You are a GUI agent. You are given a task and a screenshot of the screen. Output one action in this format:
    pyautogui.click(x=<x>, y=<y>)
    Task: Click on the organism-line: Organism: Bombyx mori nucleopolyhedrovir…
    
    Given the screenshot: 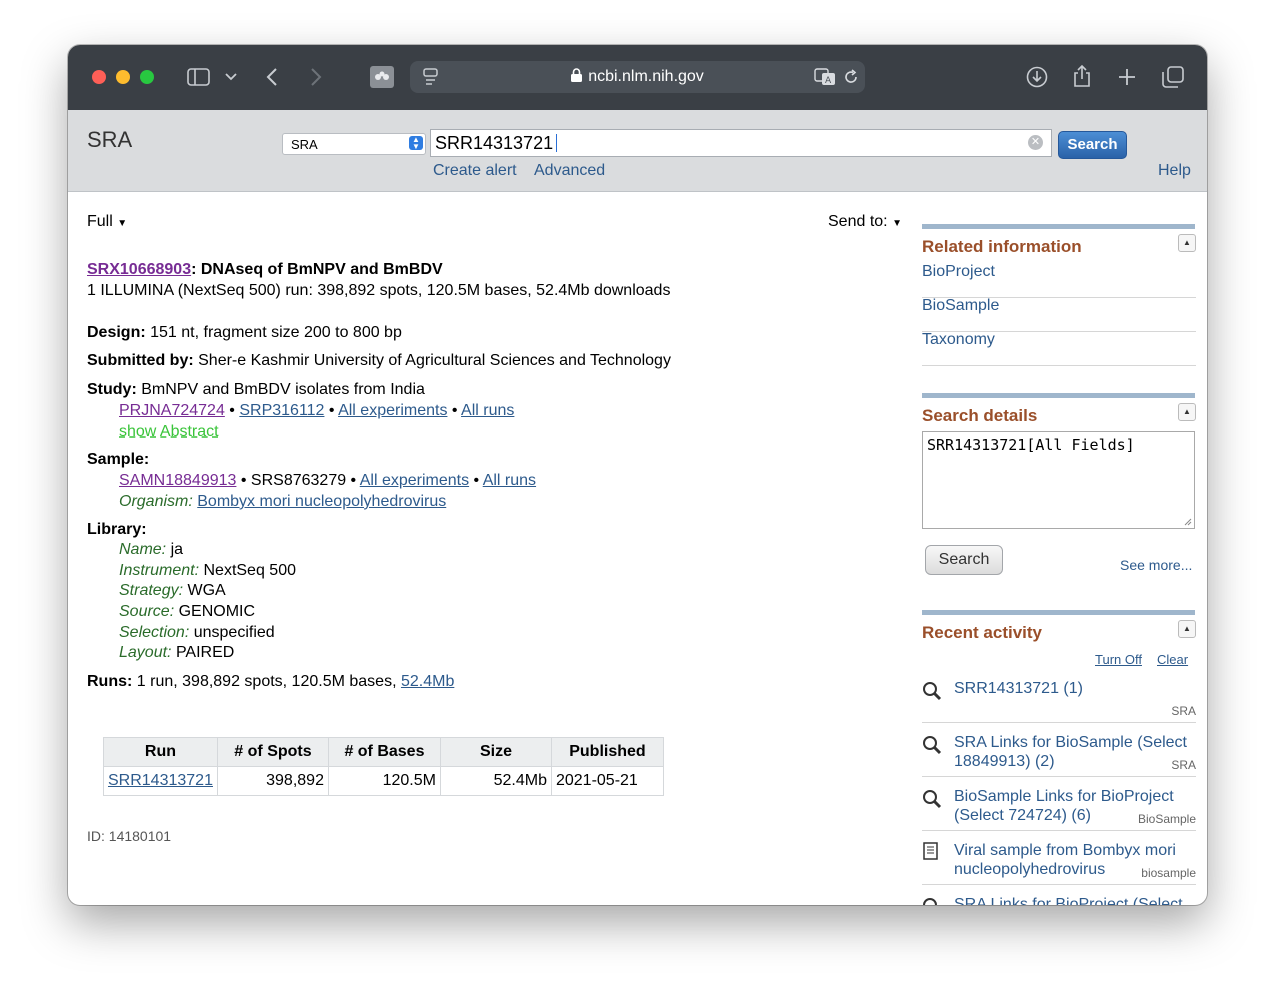 What is the action you would take?
    pyautogui.click(x=283, y=501)
    